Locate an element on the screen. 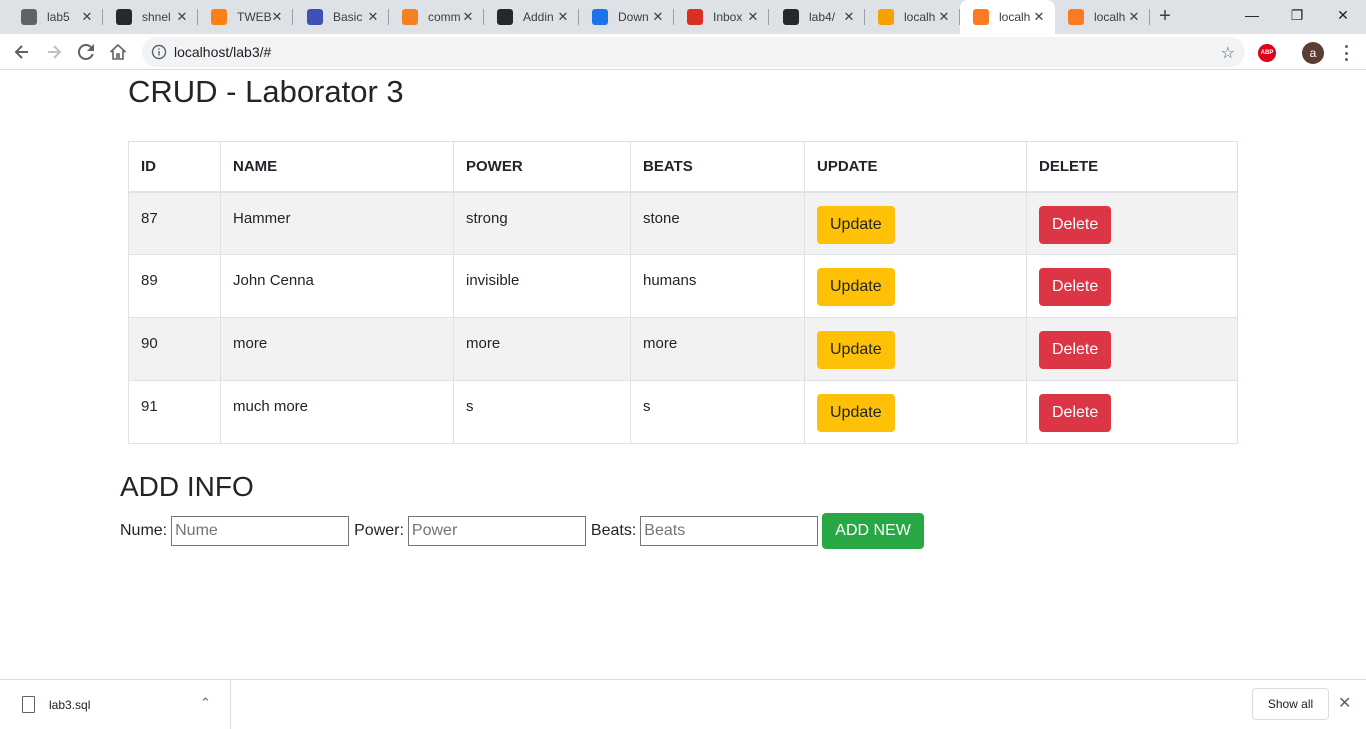 The width and height of the screenshot is (1366, 729). browser-tab: lab4/ ✕ is located at coordinates (817, 17).